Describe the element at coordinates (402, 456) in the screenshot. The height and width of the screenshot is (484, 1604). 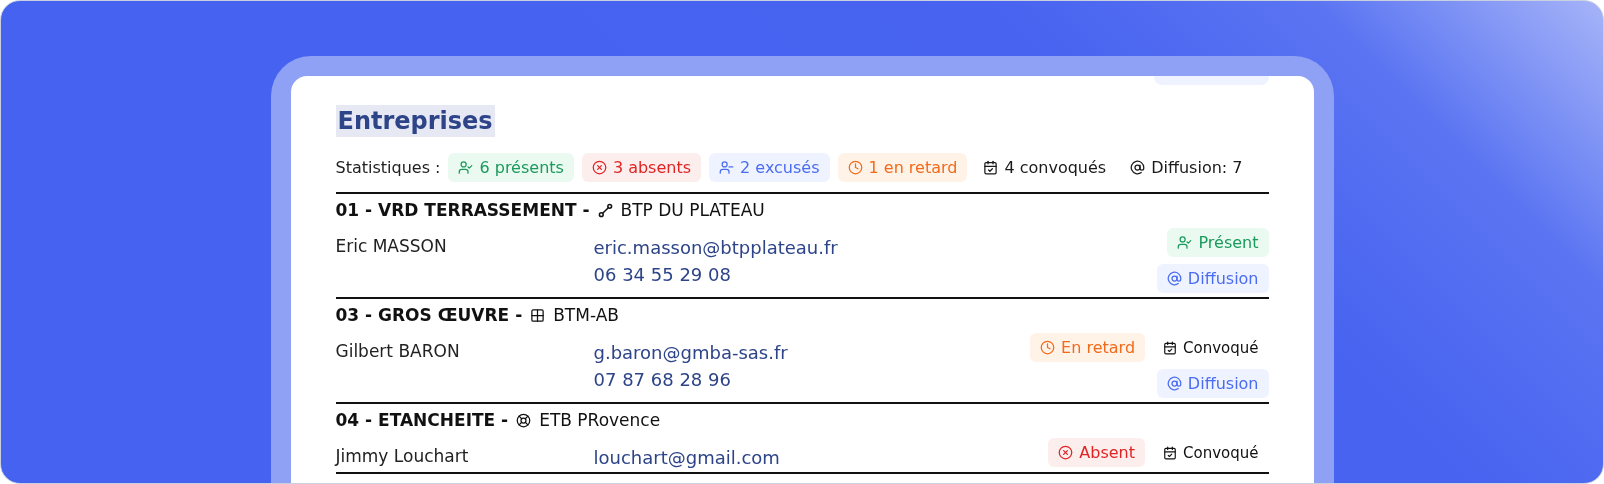
I see `contact-name: Jimmy Louchart` at that location.